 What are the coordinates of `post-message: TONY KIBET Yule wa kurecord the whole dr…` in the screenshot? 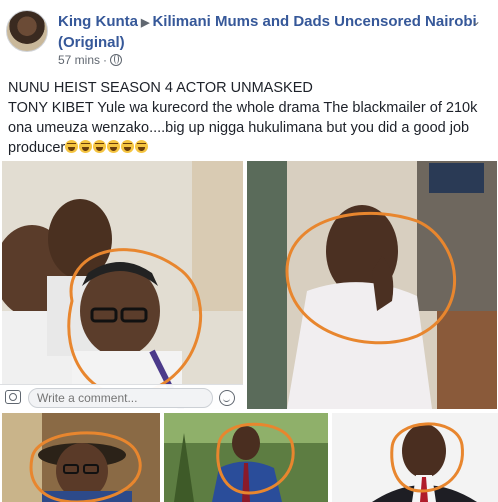 It's located at (249, 128).